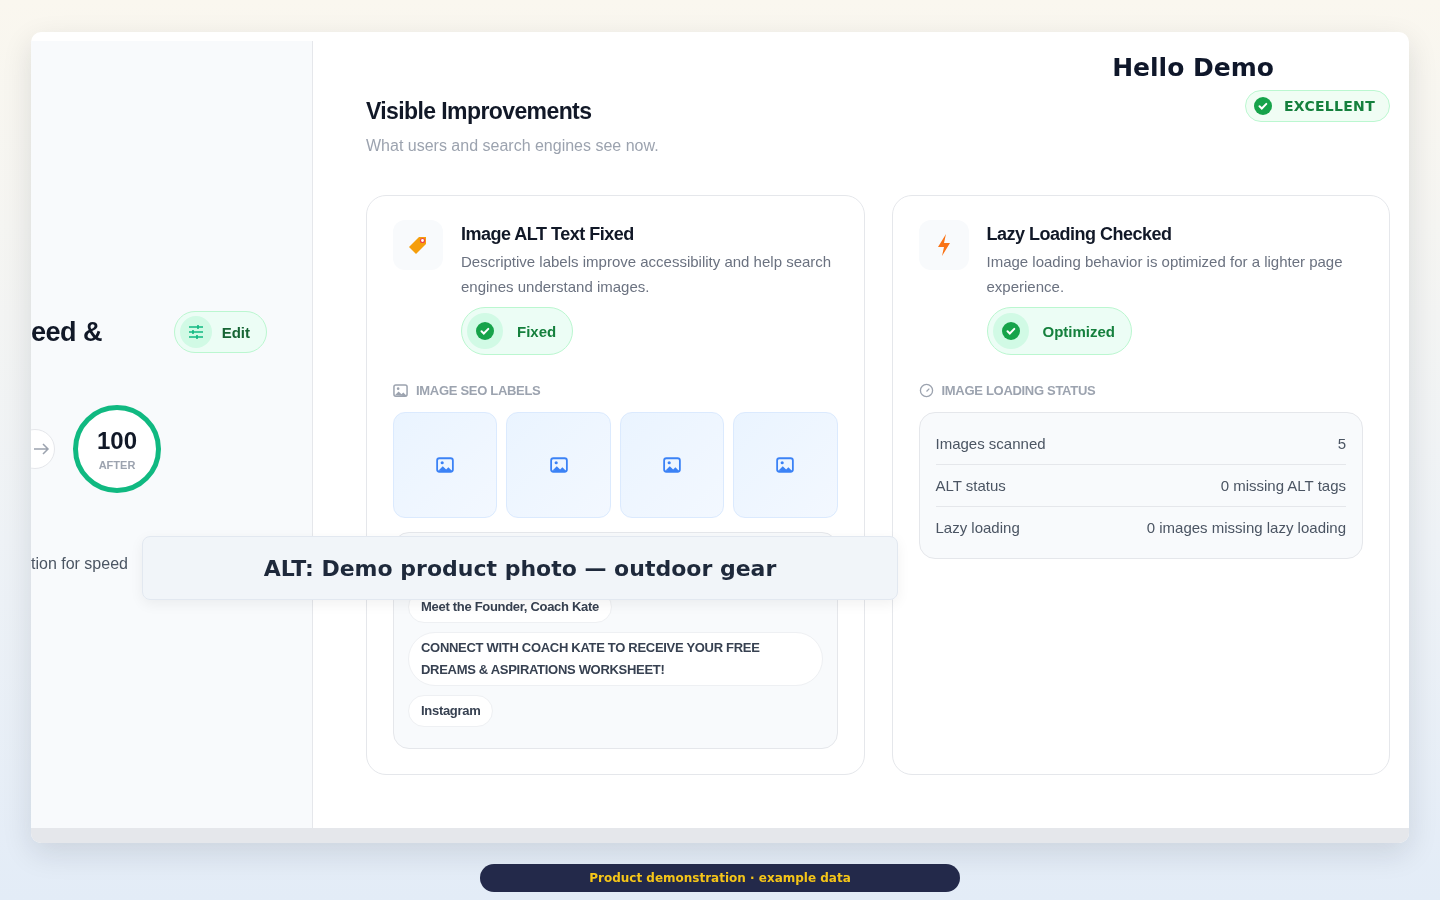 The height and width of the screenshot is (900, 1440). I want to click on rating-badge: EXCELLENT, so click(1317, 106).